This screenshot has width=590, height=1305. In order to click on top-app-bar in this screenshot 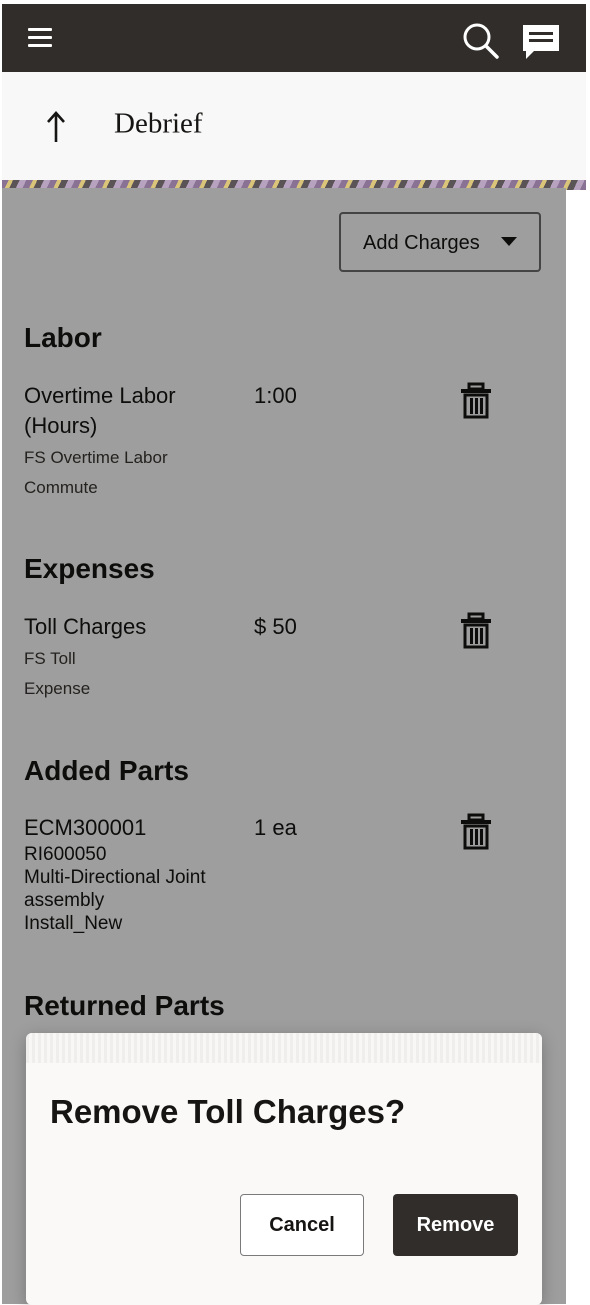, I will do `click(294, 38)`.